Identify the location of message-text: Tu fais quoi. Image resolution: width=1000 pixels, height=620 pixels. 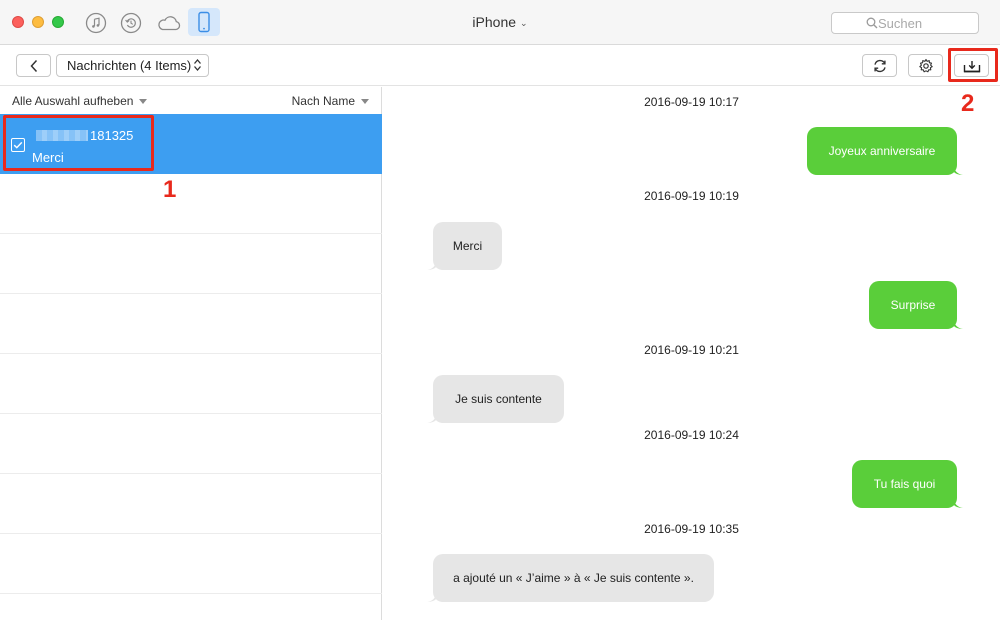
(904, 484).